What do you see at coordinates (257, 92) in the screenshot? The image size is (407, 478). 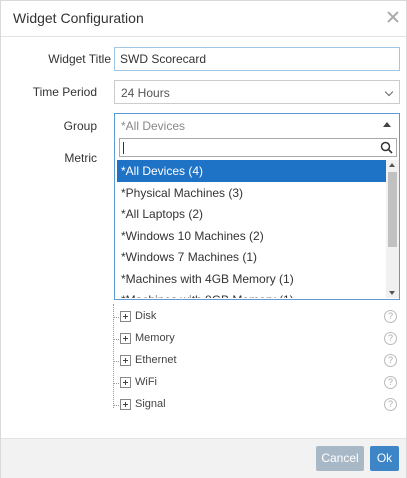 I see `time-period-select: 24 Hours` at bounding box center [257, 92].